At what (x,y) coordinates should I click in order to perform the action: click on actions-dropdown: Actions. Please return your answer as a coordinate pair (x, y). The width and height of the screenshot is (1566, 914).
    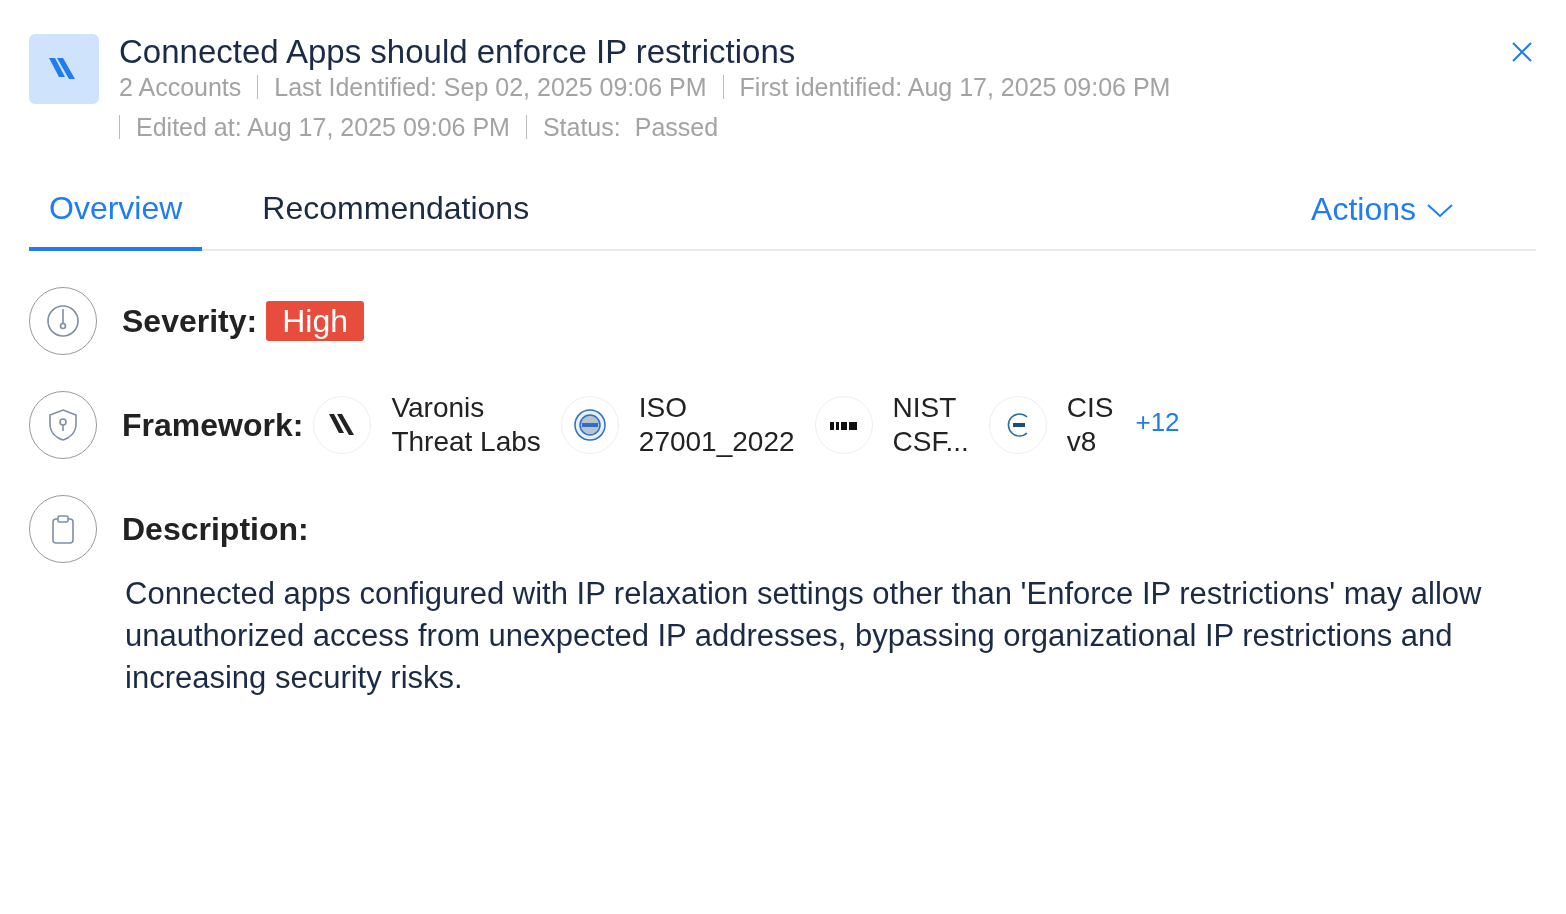
    Looking at the image, I should click on (1423, 216).